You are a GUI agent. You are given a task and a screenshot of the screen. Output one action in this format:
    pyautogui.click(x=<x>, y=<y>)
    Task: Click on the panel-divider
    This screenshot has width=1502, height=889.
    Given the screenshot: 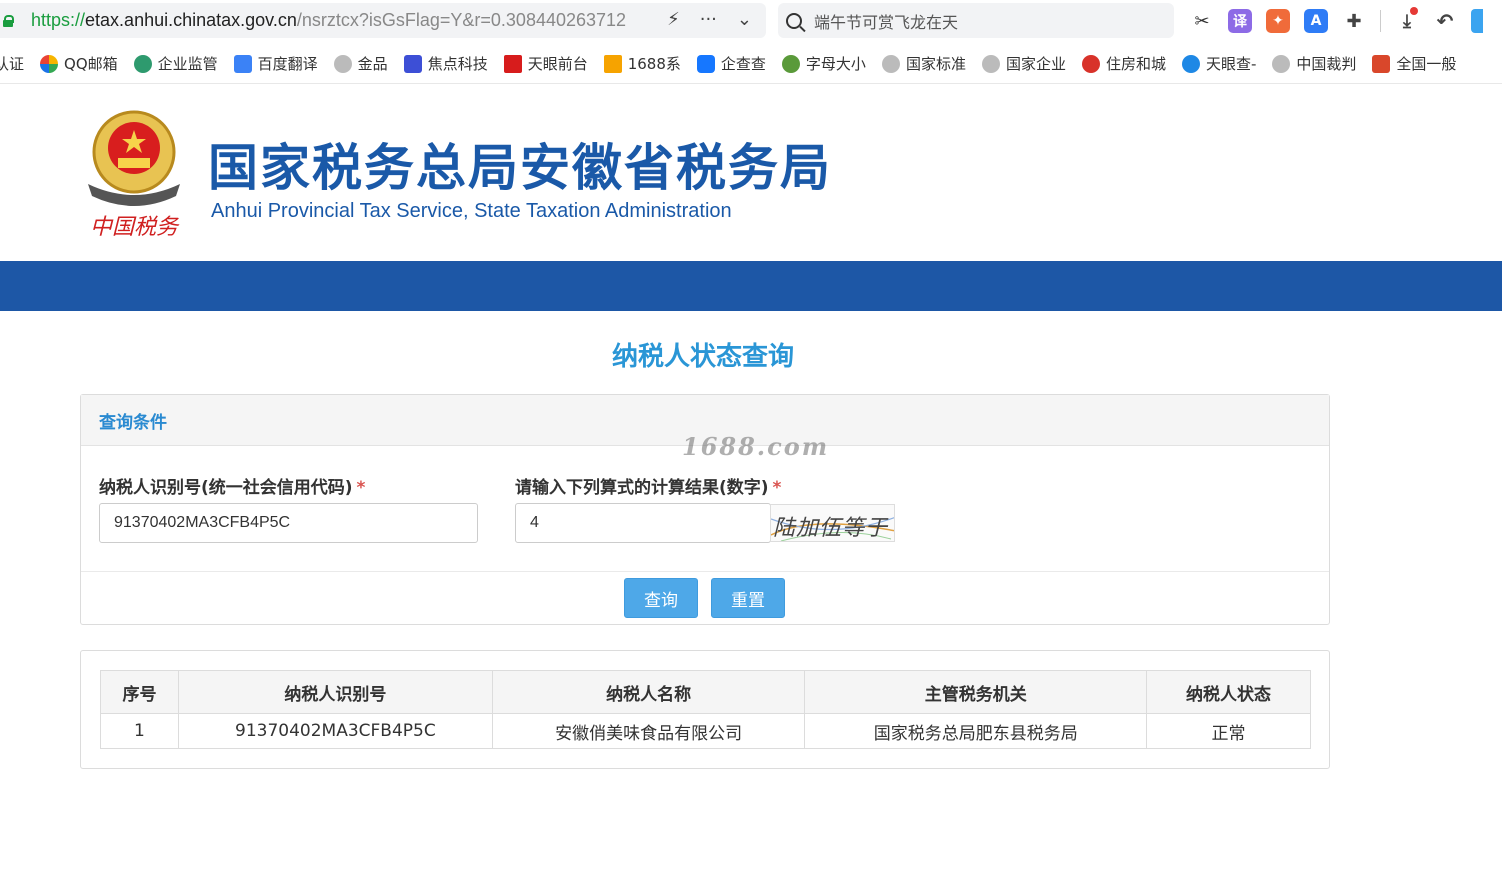 What is the action you would take?
    pyautogui.click(x=705, y=571)
    